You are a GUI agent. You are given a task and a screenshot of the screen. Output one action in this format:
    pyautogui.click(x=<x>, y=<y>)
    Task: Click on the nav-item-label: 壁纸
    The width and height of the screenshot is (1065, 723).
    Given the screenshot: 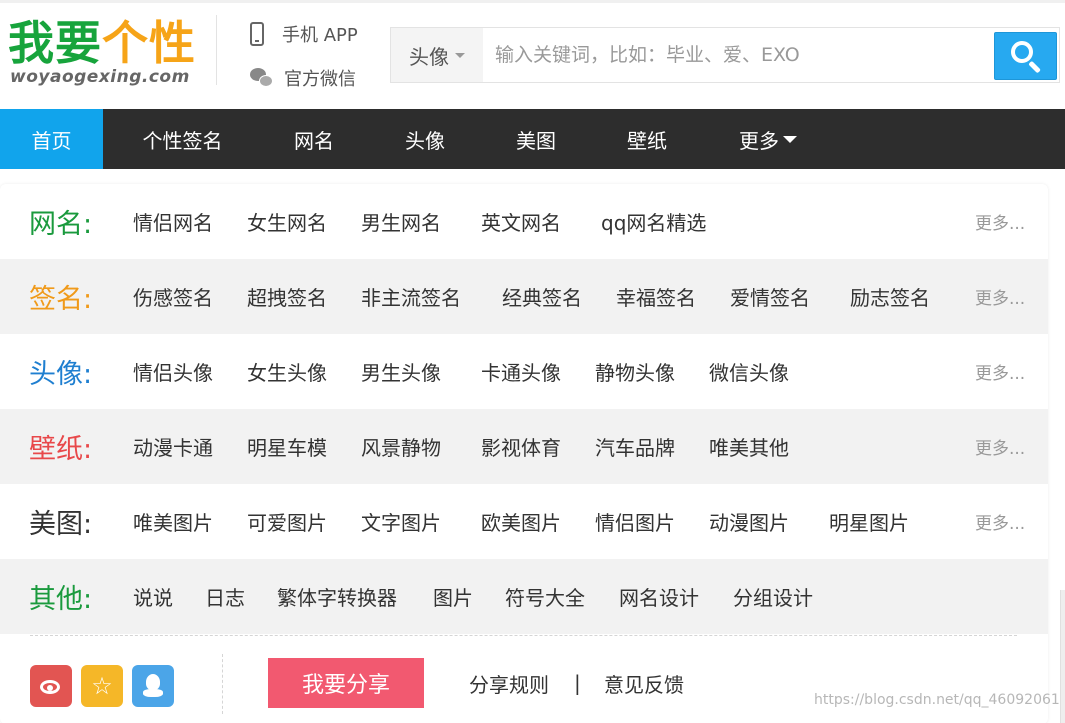 What is the action you would take?
    pyautogui.click(x=647, y=140)
    